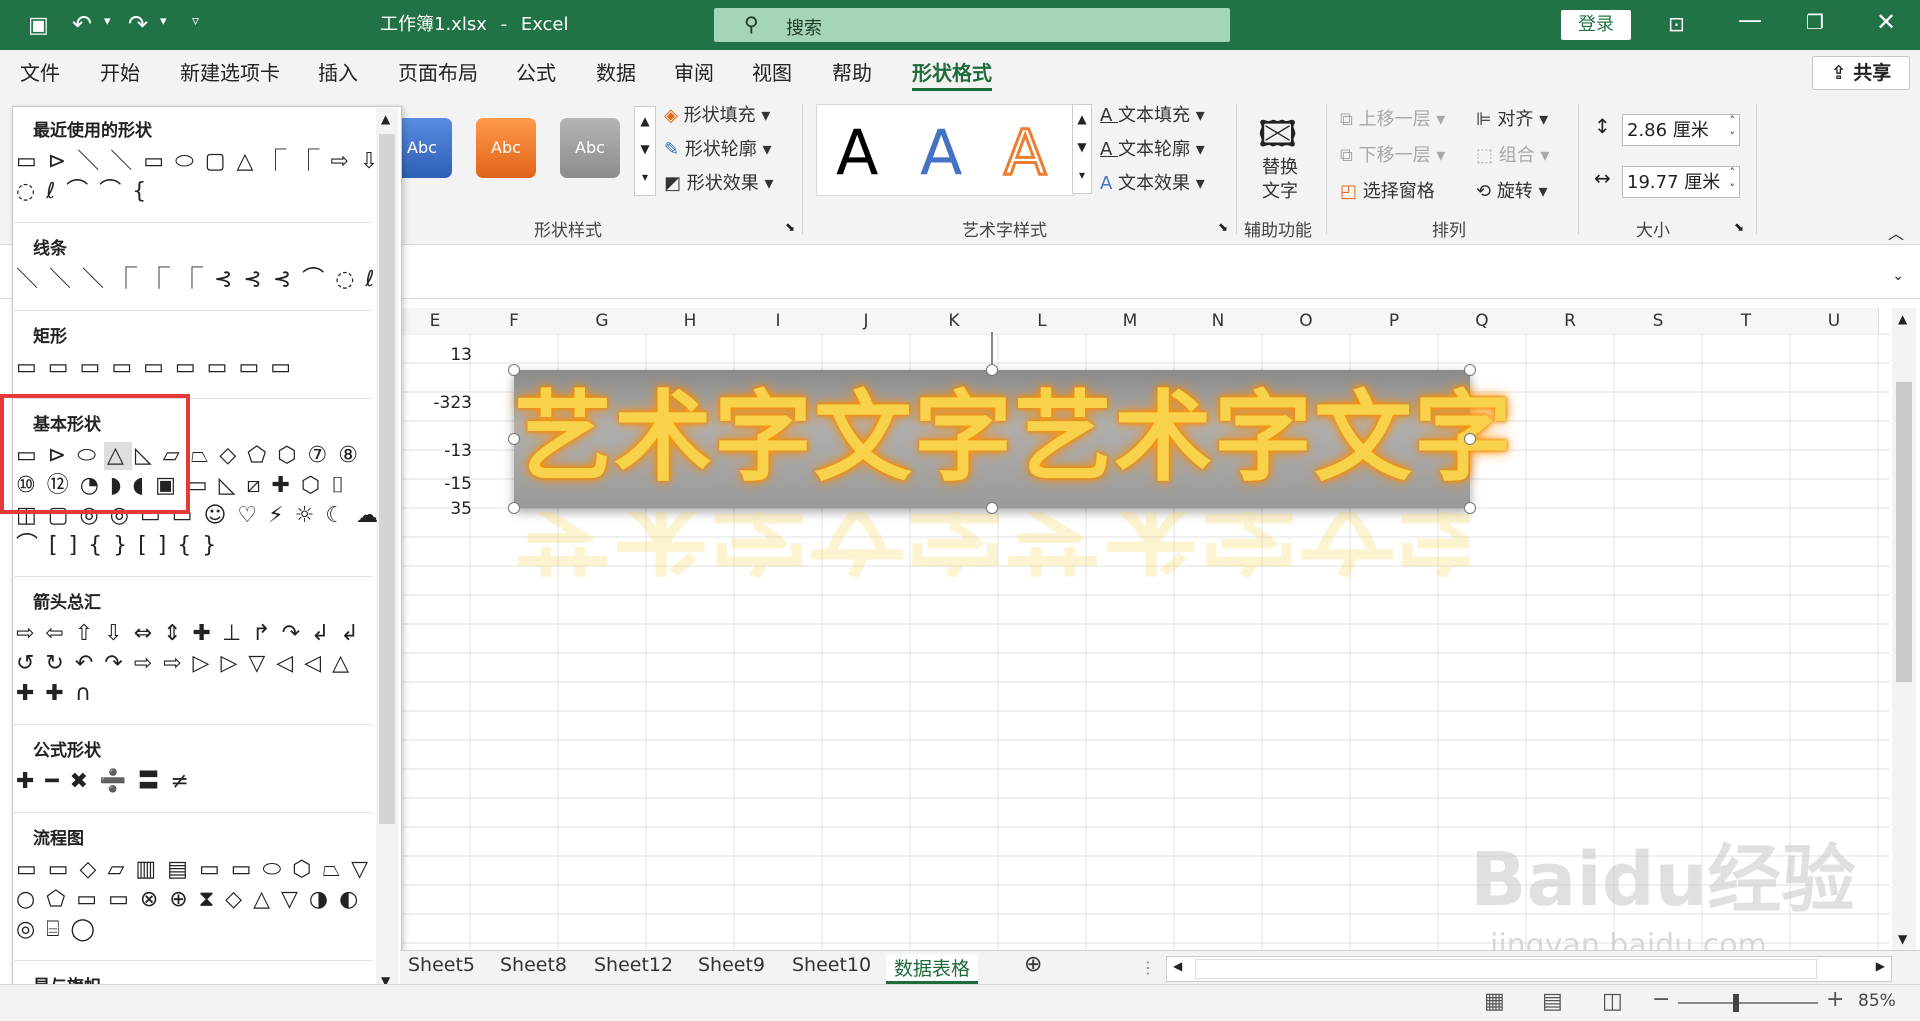  I want to click on sheet-tab: Sheet9, so click(731, 965).